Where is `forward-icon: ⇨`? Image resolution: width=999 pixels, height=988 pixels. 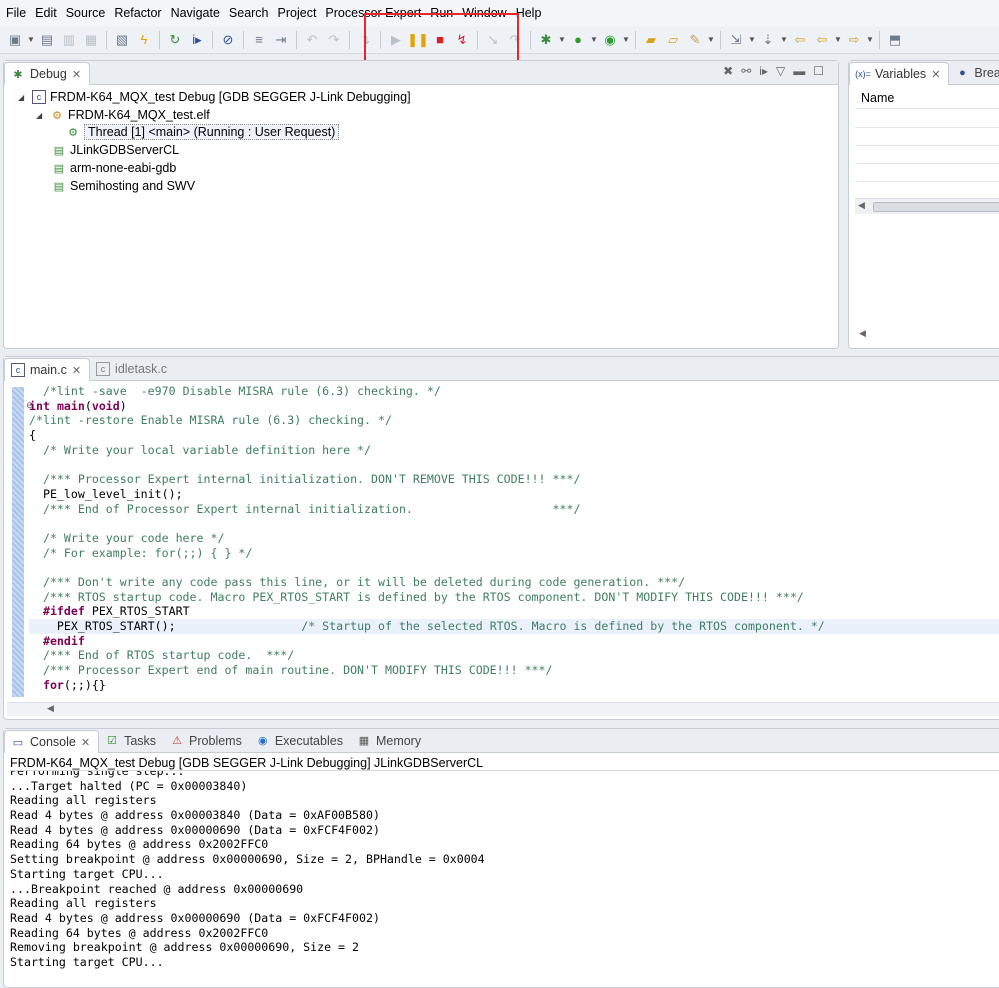
forward-icon: ⇨ is located at coordinates (854, 40).